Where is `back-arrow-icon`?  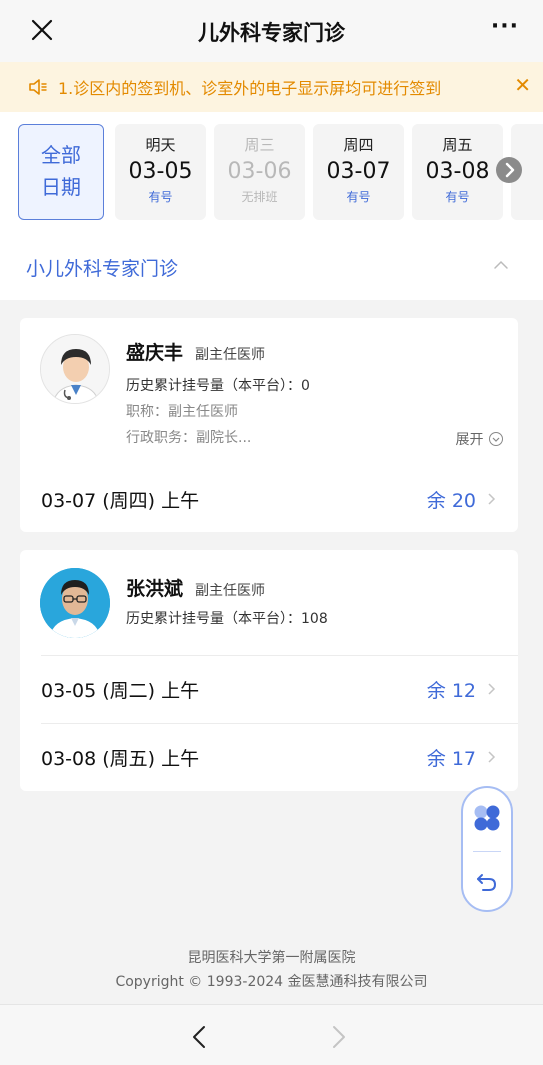 back-arrow-icon is located at coordinates (199, 1037).